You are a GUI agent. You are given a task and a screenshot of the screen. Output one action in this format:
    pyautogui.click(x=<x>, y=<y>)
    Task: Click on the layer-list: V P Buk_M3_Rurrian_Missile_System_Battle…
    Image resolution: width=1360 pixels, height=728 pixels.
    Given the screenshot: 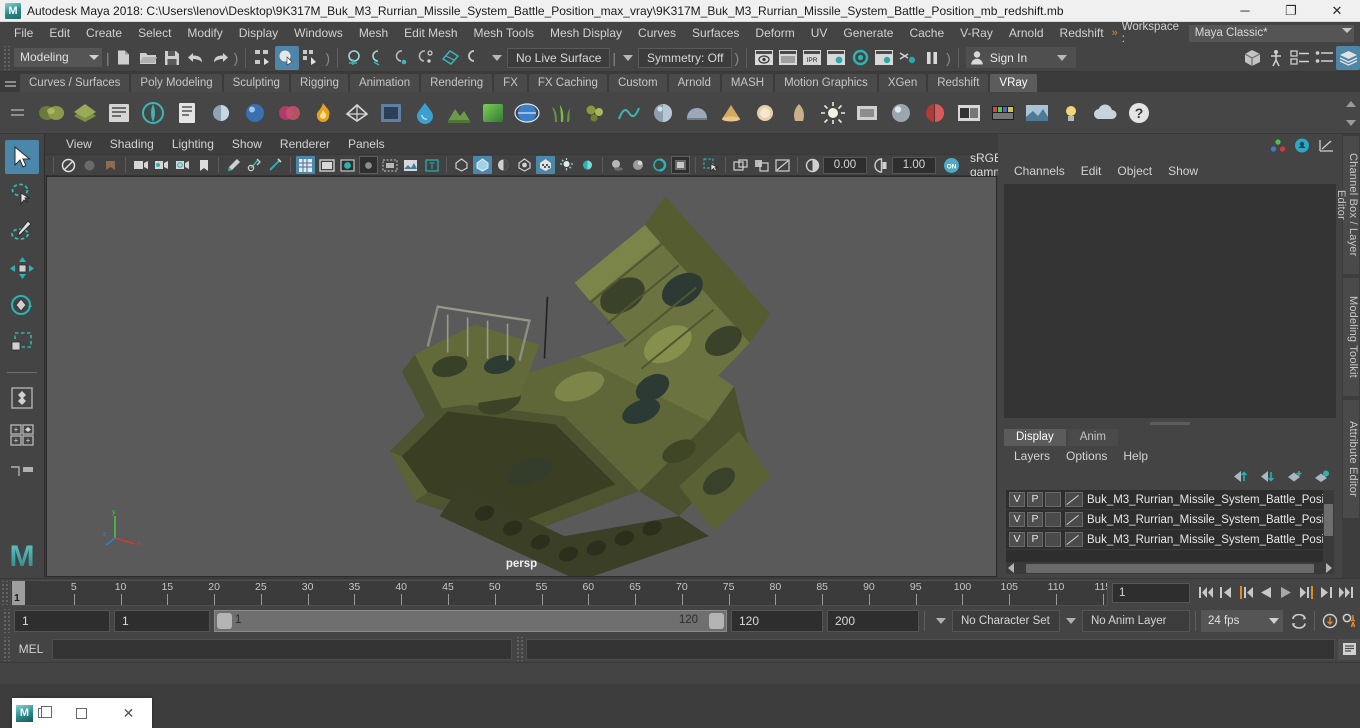 What is the action you would take?
    pyautogui.click(x=1170, y=526)
    